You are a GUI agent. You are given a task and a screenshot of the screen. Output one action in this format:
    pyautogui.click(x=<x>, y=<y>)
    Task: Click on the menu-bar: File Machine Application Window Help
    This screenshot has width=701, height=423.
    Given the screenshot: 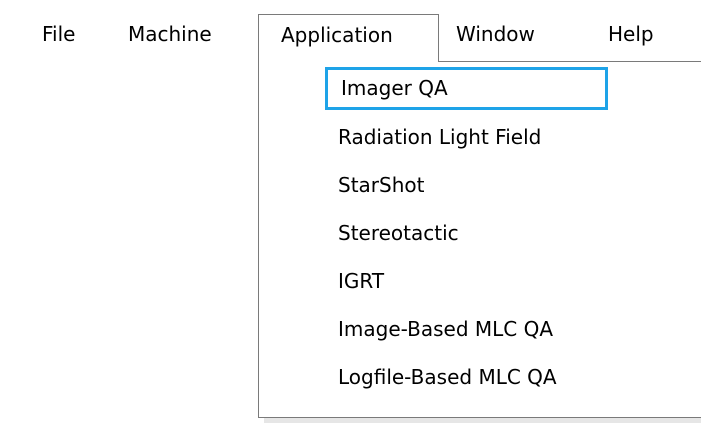 What is the action you would take?
    pyautogui.click(x=350, y=31)
    